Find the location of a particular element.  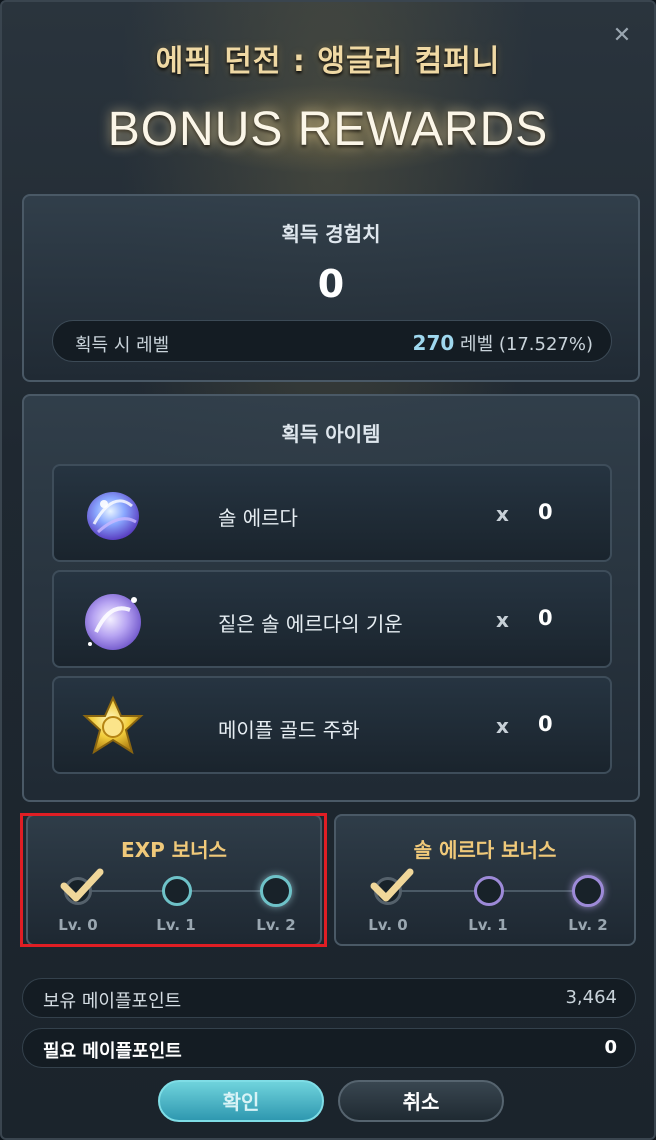

sol-erda-bonus-box: 솔 에르다 보너스 Lv. 0 Lv. 1 Lv. 2 is located at coordinates (485, 880).